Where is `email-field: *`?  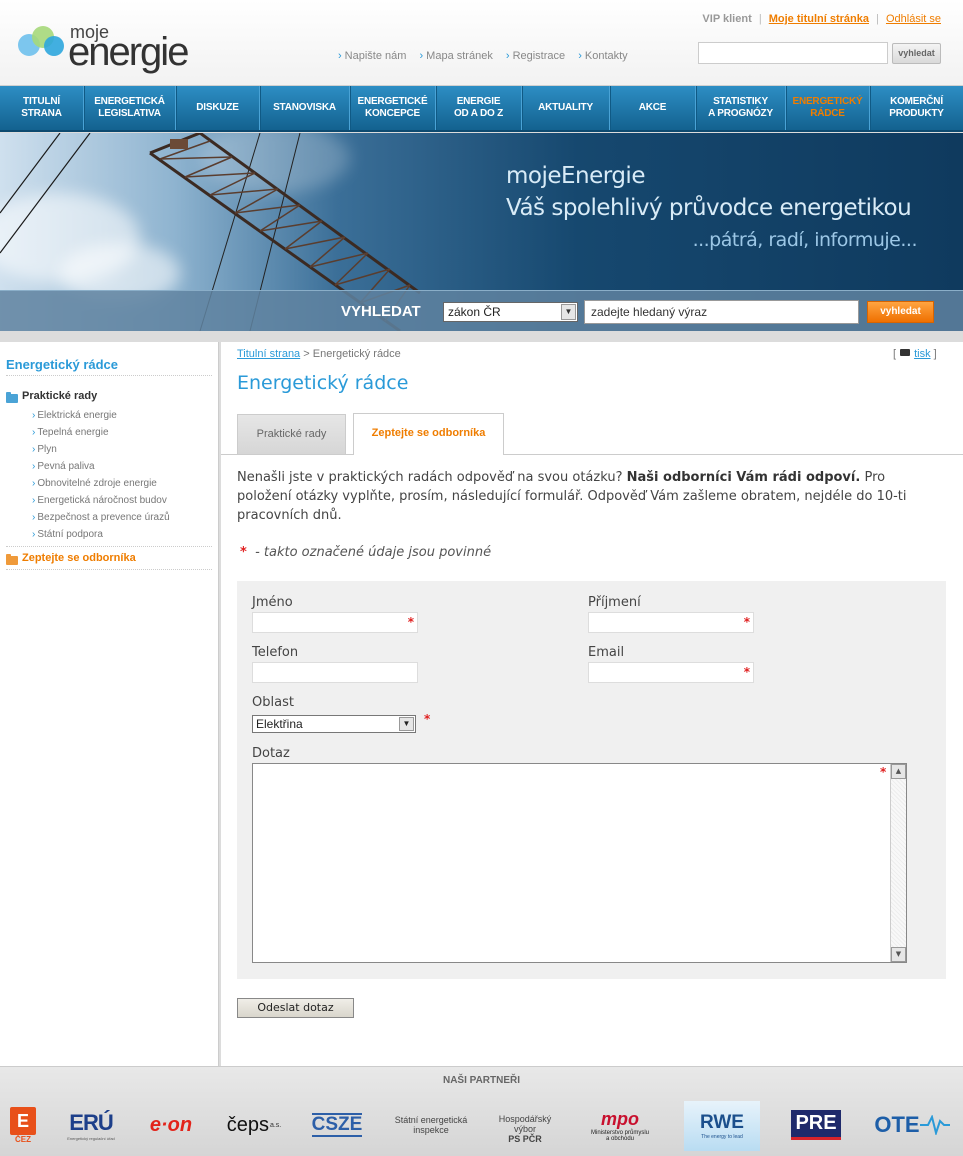 email-field: * is located at coordinates (671, 672).